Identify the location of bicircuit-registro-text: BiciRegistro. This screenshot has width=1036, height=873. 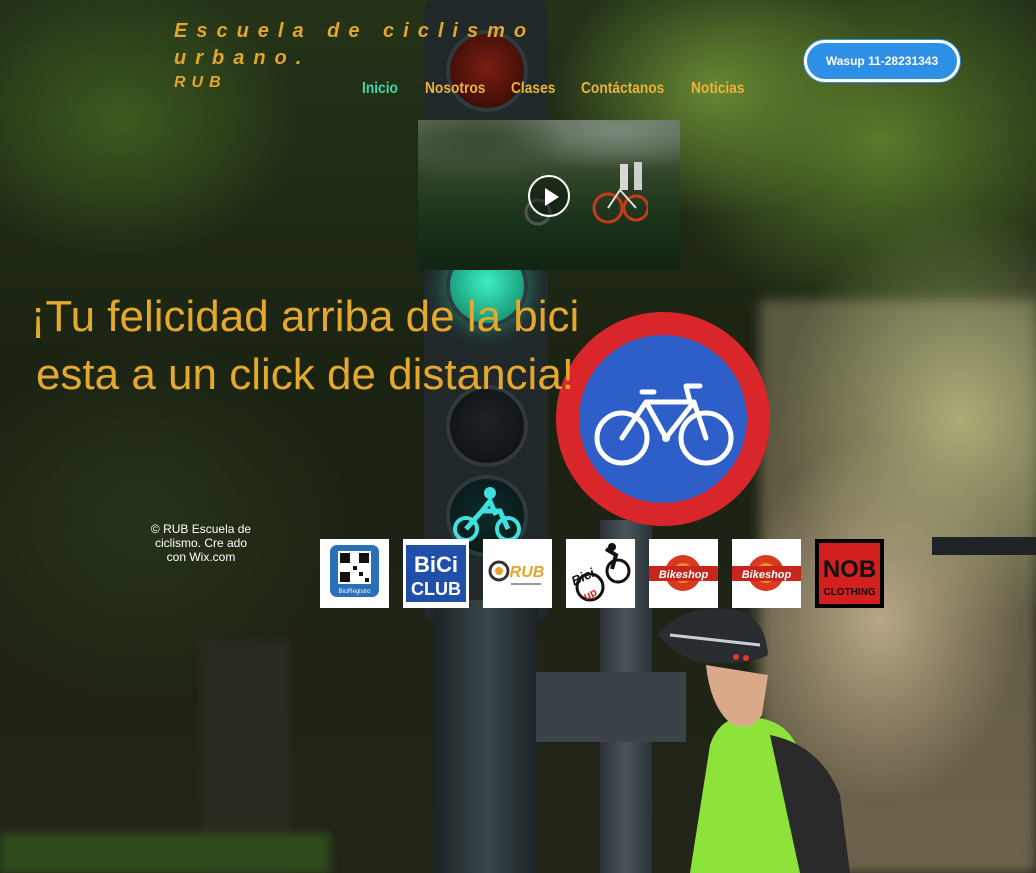
(354, 592).